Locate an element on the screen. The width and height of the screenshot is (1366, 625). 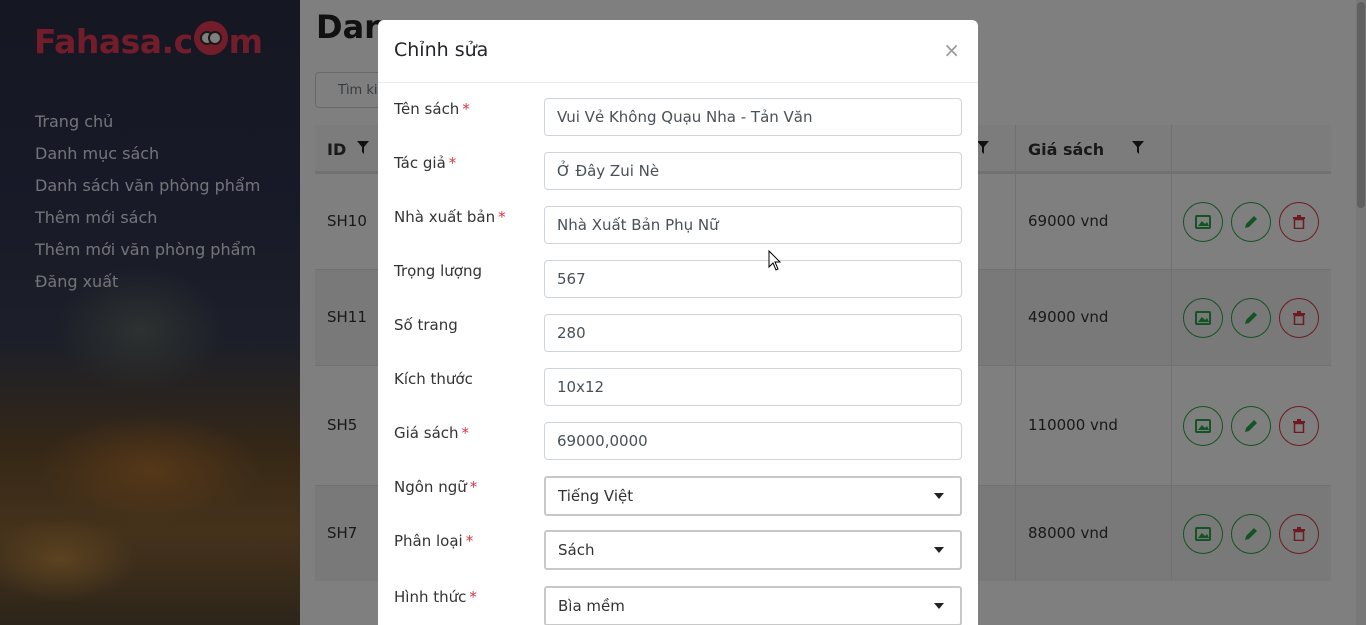
form-row-price: Giá sách * 69000,0000 is located at coordinates (678, 442).